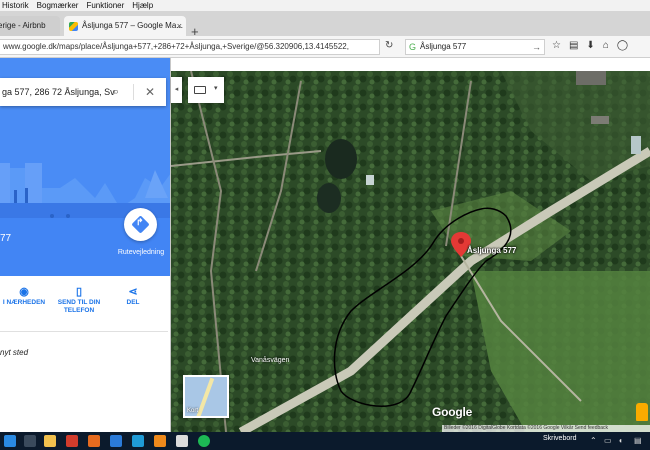 This screenshot has height=450, width=650. Describe the element at coordinates (133, 302) in the screenshot. I see `share-label: DEL` at that location.